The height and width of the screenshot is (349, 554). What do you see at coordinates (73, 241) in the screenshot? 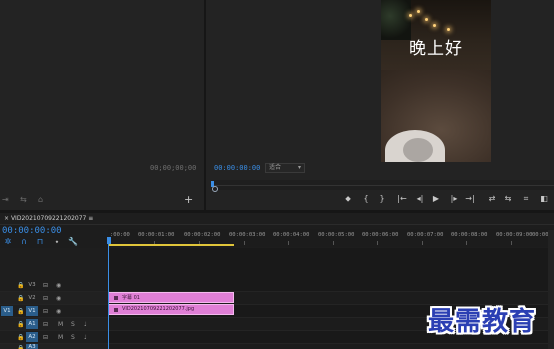
I see `wrench-icon: 🔧` at bounding box center [73, 241].